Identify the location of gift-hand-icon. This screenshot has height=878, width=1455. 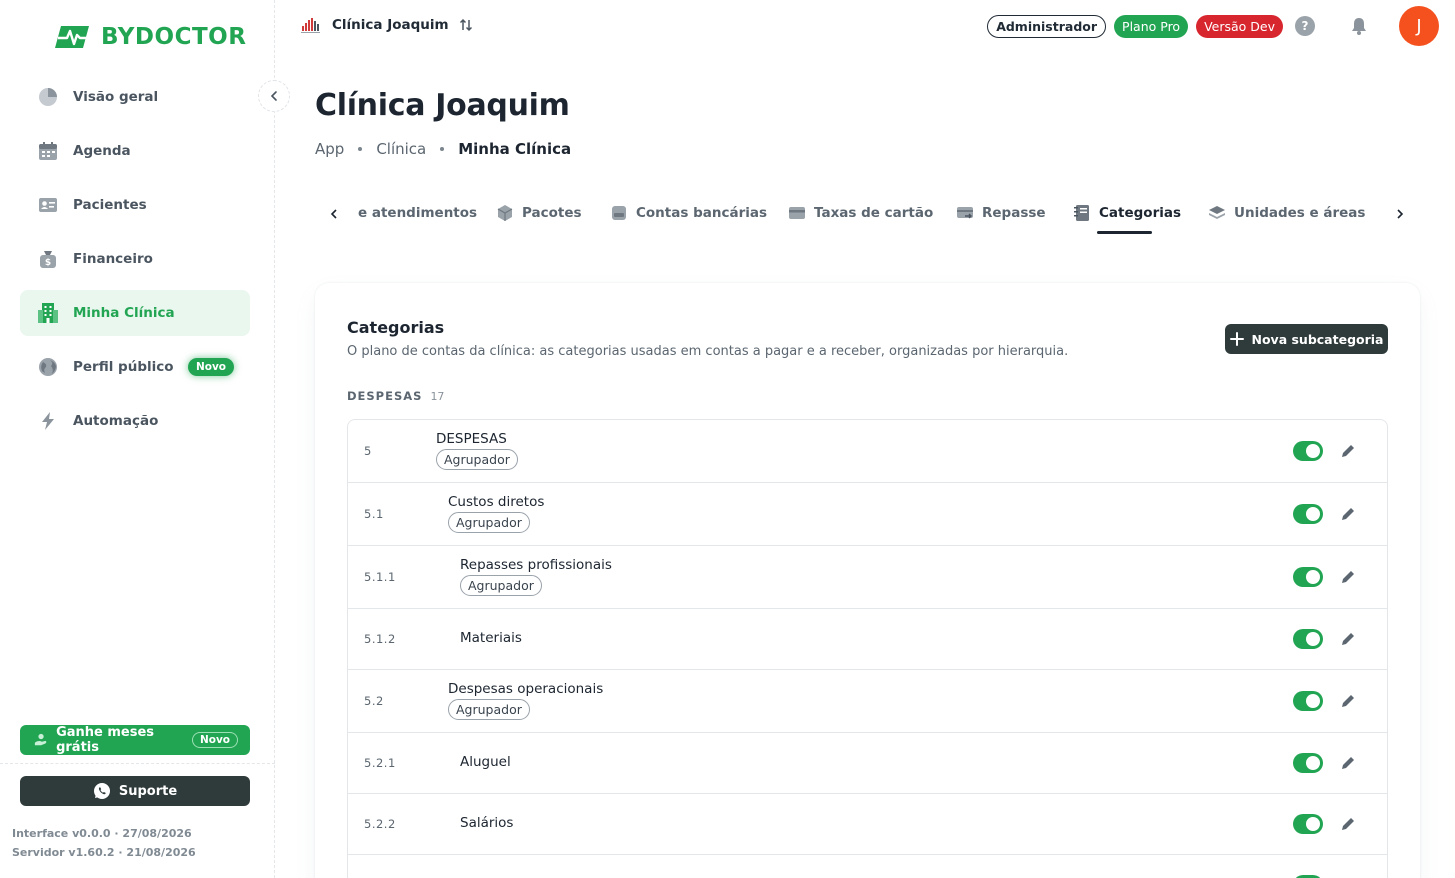
(40, 739).